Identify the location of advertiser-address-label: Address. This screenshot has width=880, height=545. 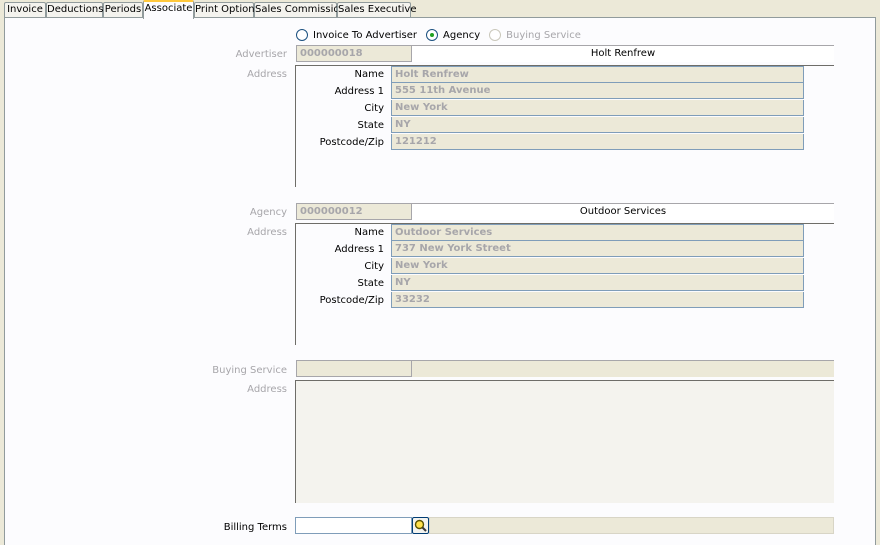
(267, 74).